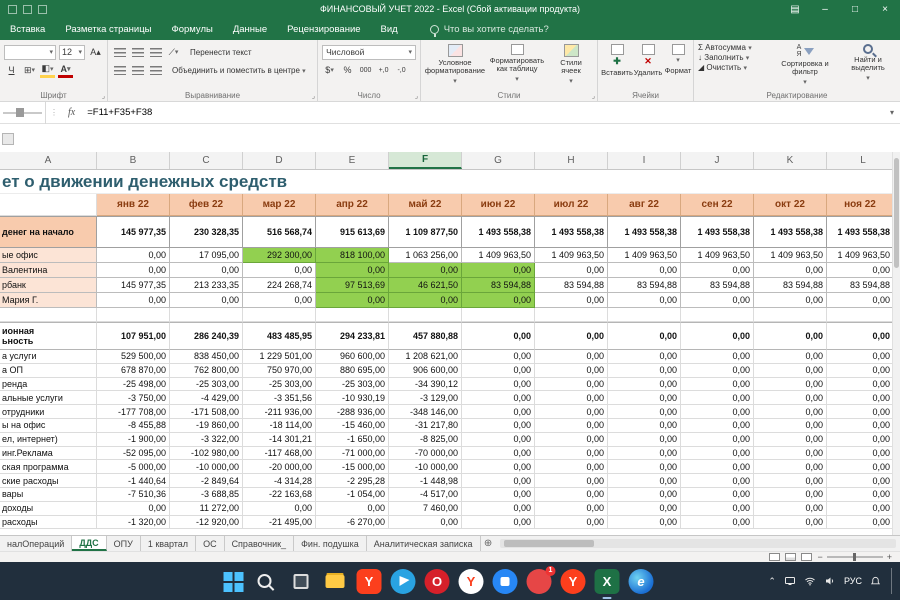  What do you see at coordinates (27, 29) in the screenshot?
I see `ribbon-tab: Вставка` at bounding box center [27, 29].